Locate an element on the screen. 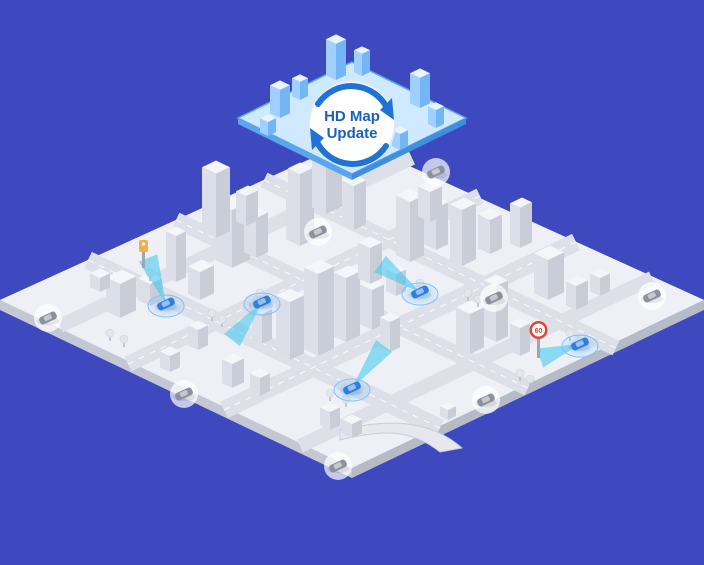 This screenshot has width=704, height=565. badge-title-line2: Update is located at coordinates (352, 133).